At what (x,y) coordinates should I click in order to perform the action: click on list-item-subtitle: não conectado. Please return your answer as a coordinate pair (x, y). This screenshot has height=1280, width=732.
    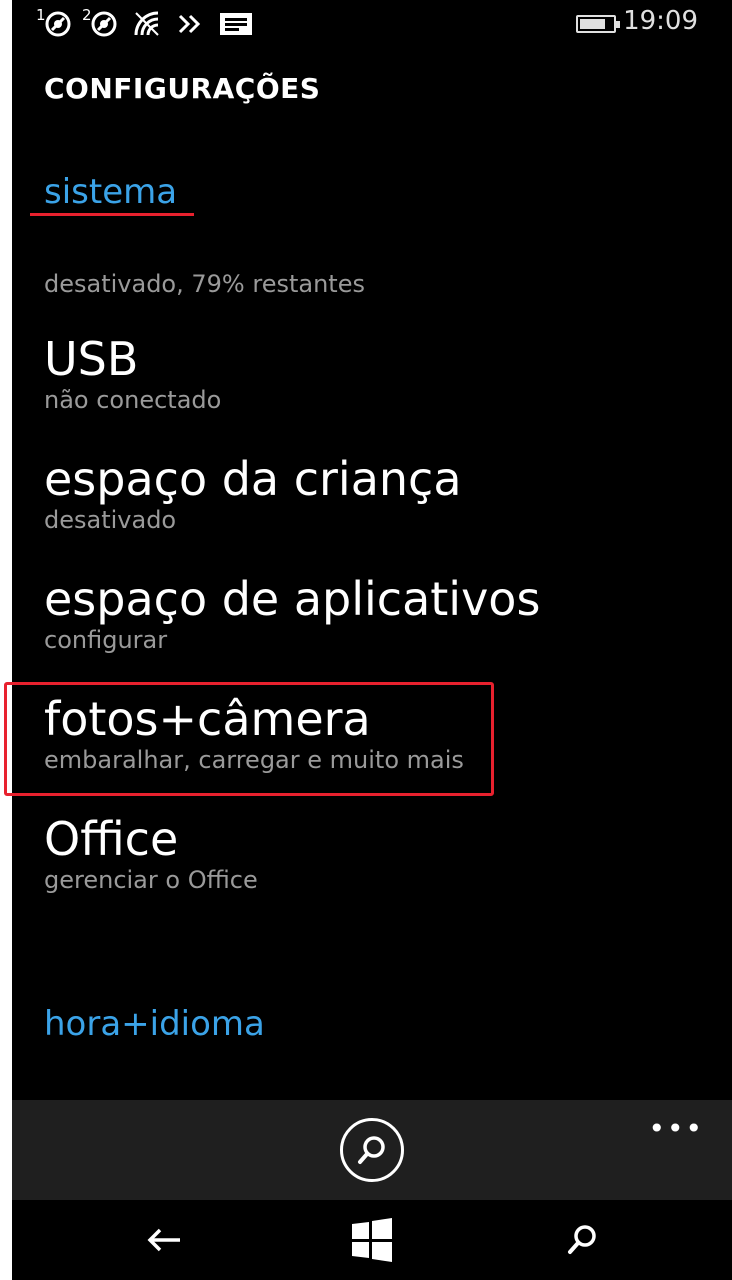
    Looking at the image, I should click on (133, 400).